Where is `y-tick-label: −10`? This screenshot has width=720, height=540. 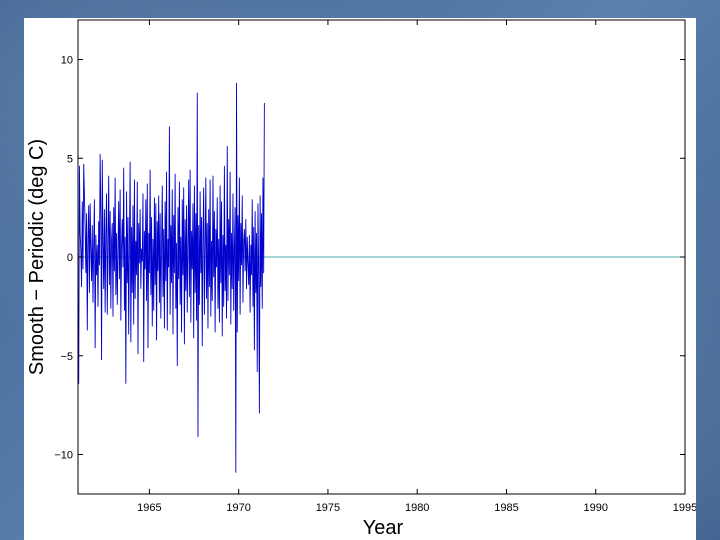 y-tick-label: −10 is located at coordinates (63, 456).